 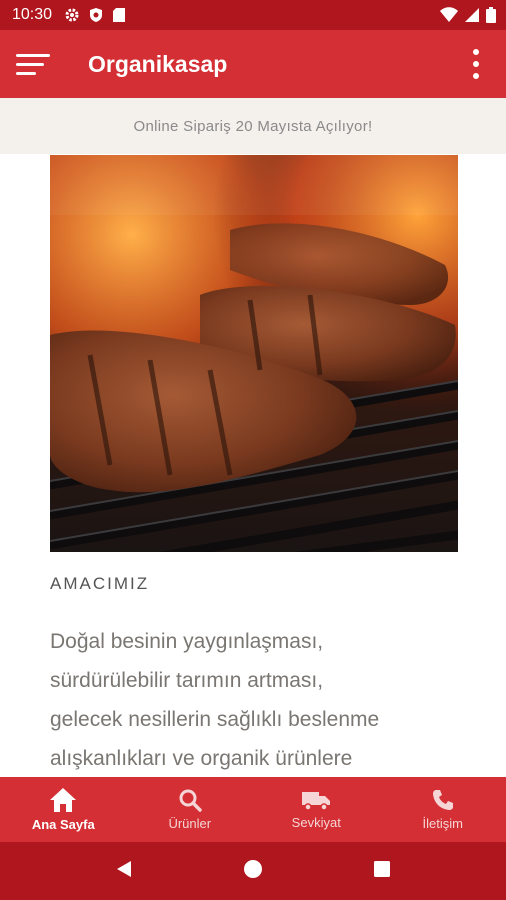 What do you see at coordinates (34, 64) in the screenshot?
I see `hamburger-menu-icon` at bounding box center [34, 64].